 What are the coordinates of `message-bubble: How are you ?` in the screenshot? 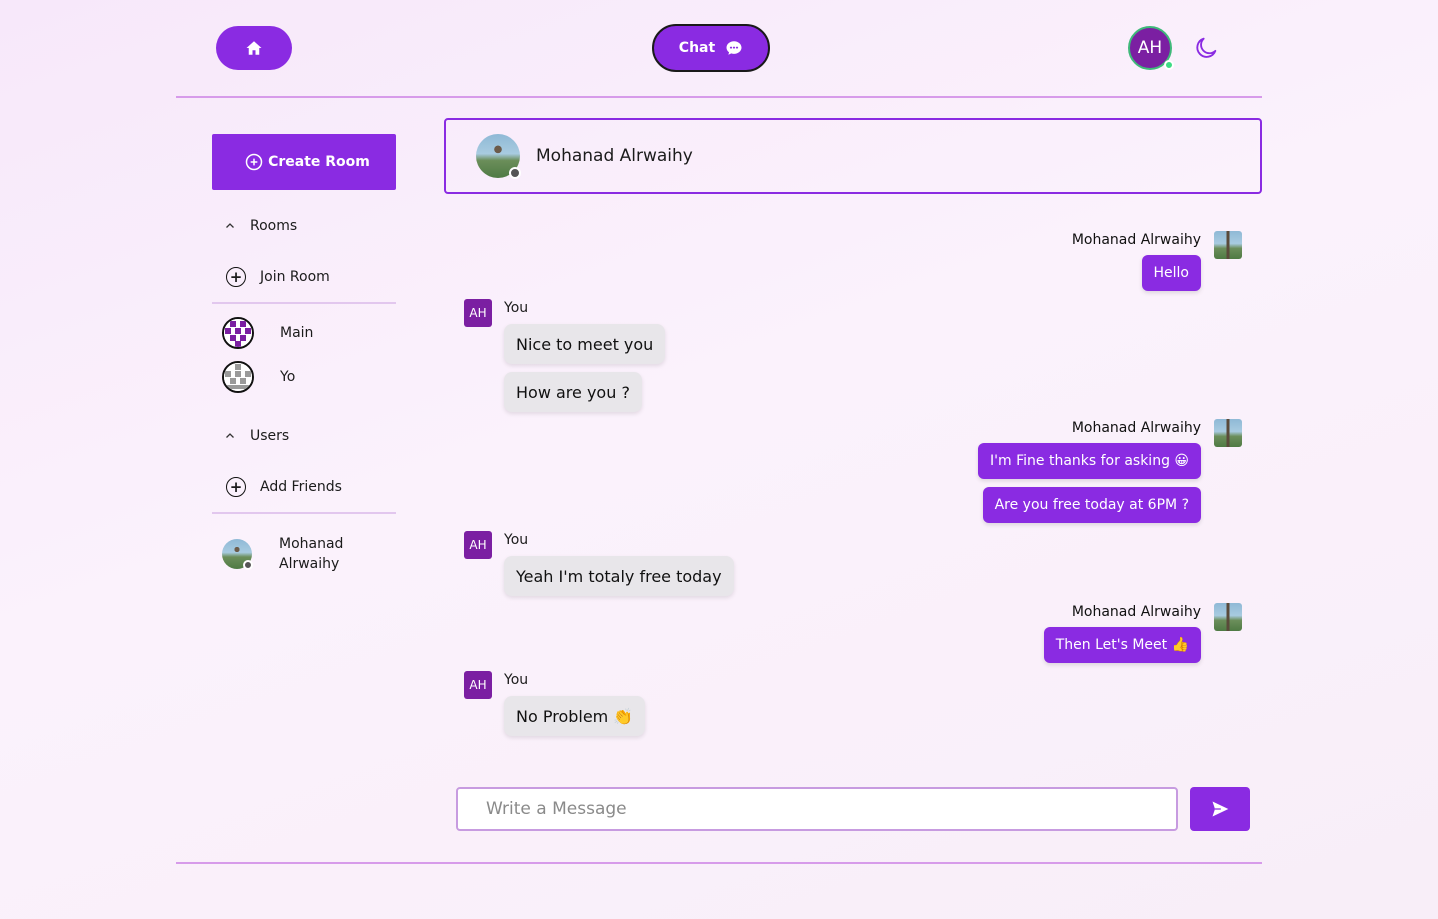 It's located at (573, 392).